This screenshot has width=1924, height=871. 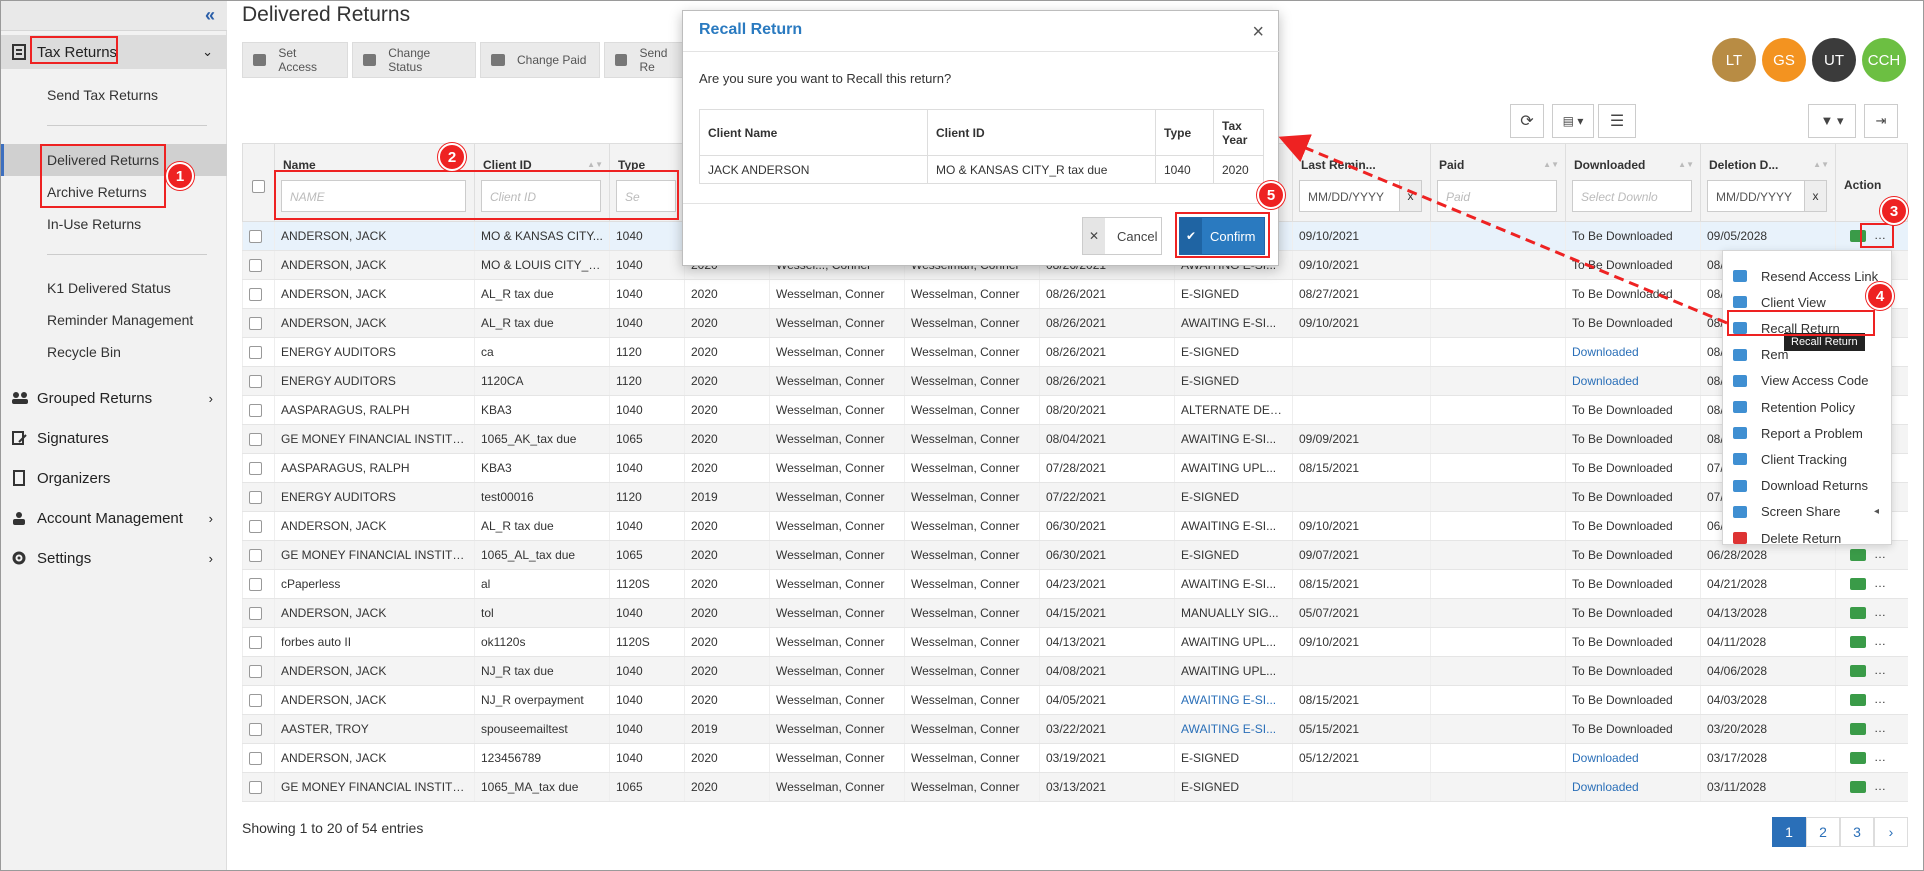 What do you see at coordinates (1122, 236) in the screenshot?
I see `cancel-button: ✕ Cancel` at bounding box center [1122, 236].